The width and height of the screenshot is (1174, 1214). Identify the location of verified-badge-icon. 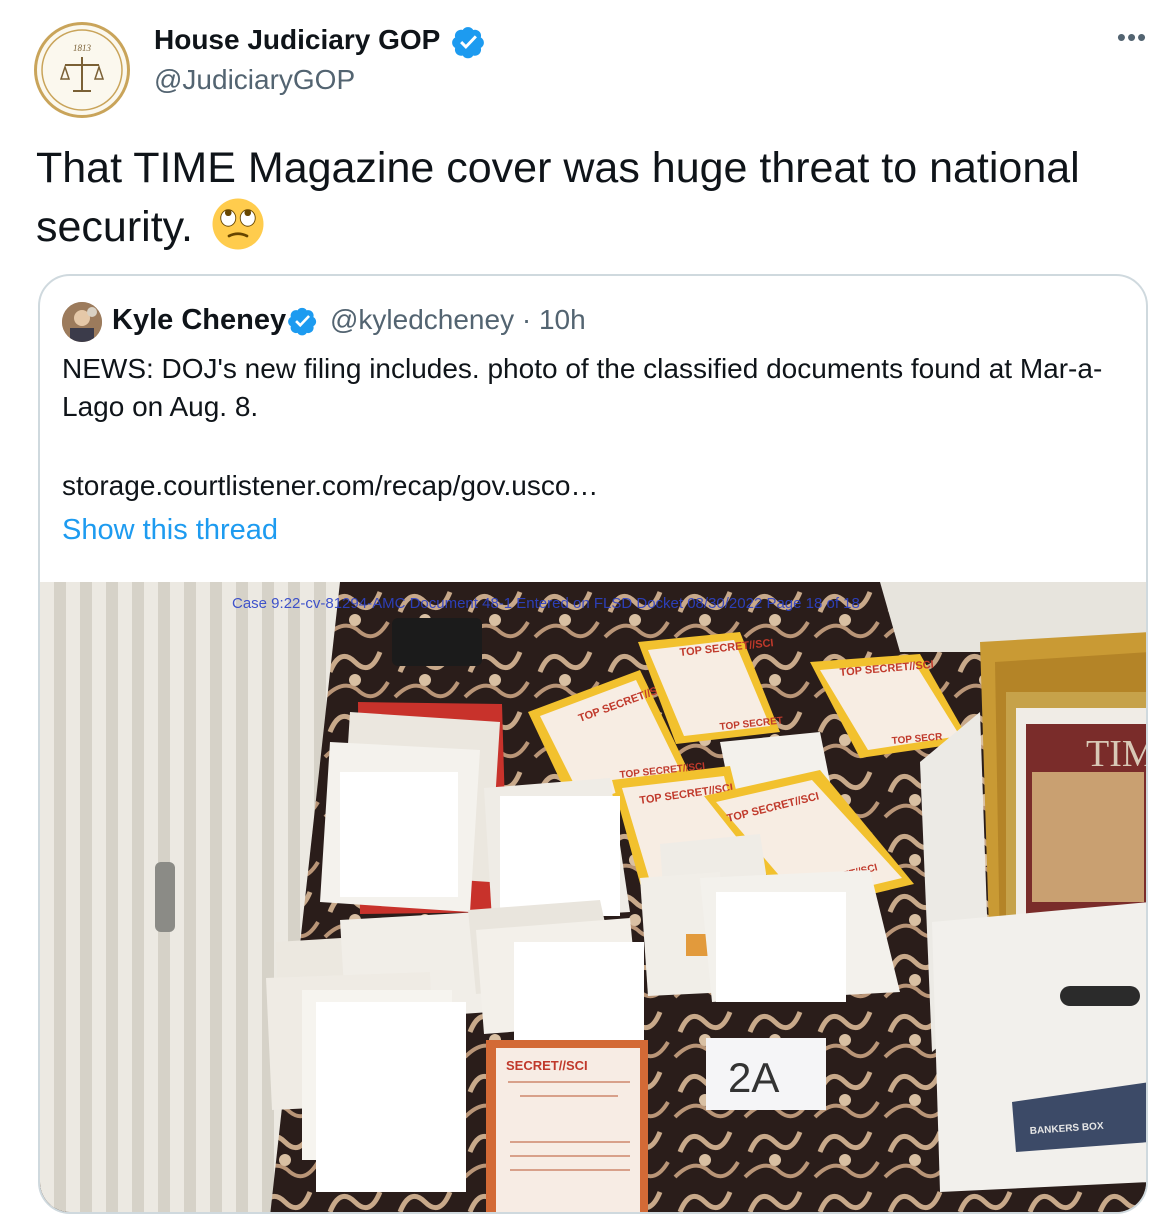
(468, 43).